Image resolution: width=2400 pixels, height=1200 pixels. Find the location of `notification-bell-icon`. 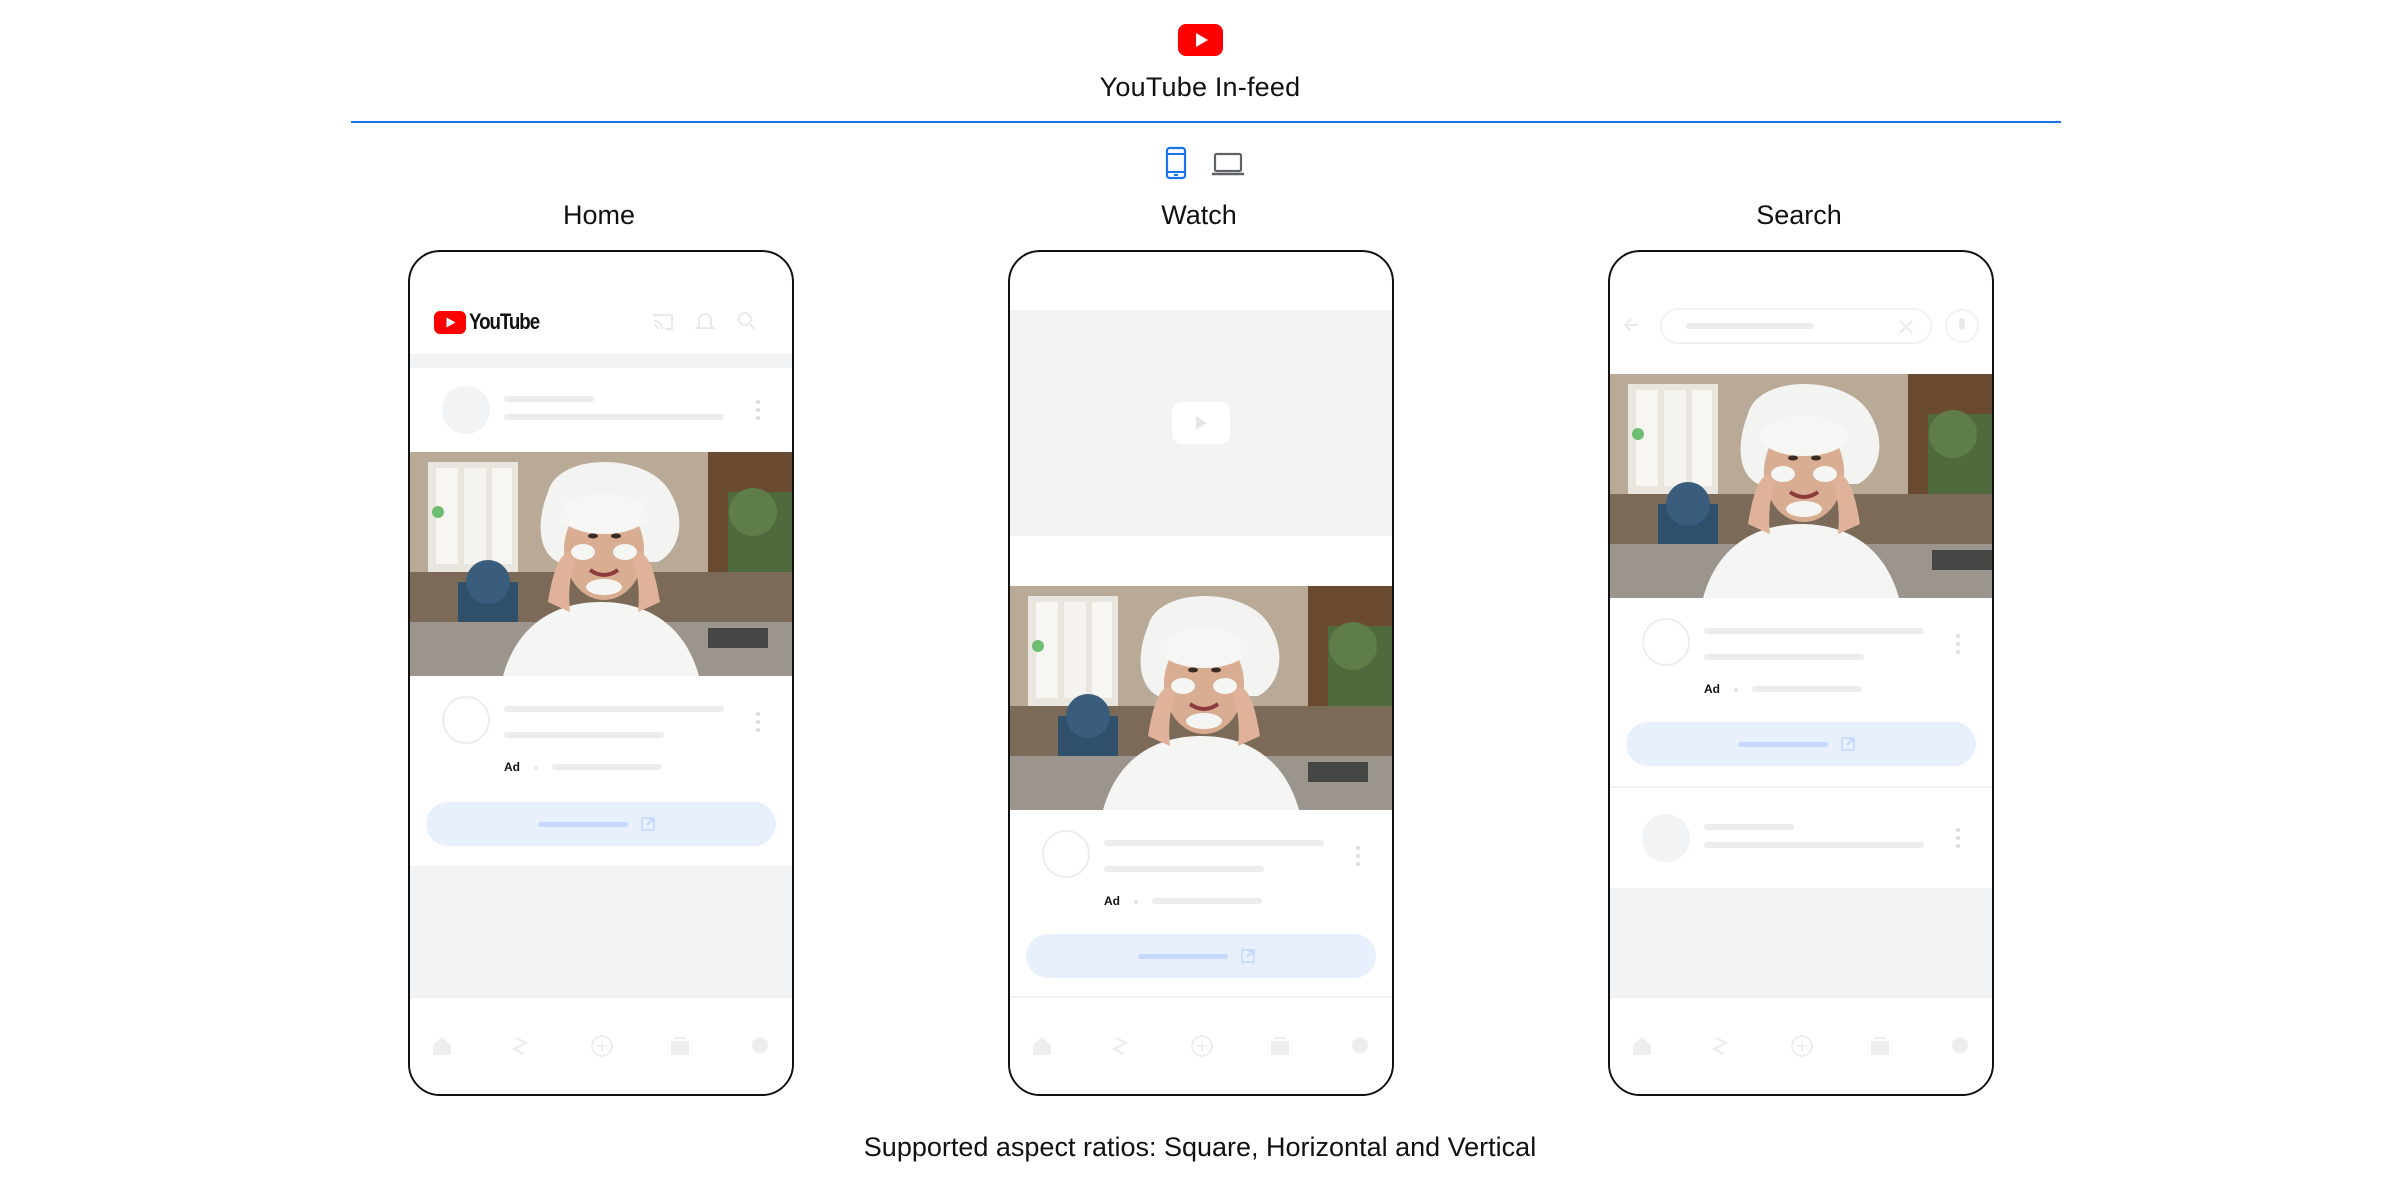

notification-bell-icon is located at coordinates (705, 321).